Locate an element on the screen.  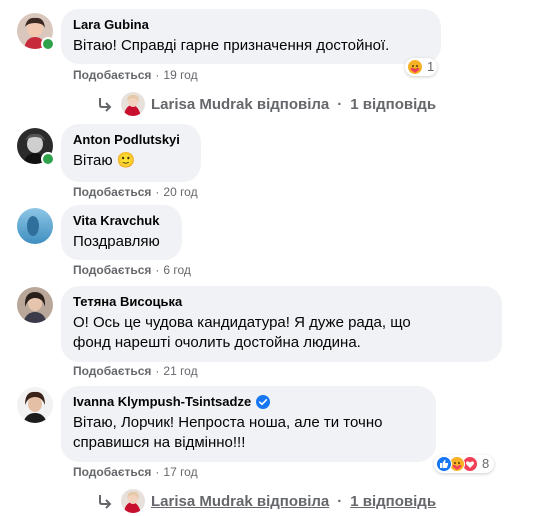
comment-meta: Подобається · 20 год is located at coordinates (135, 192).